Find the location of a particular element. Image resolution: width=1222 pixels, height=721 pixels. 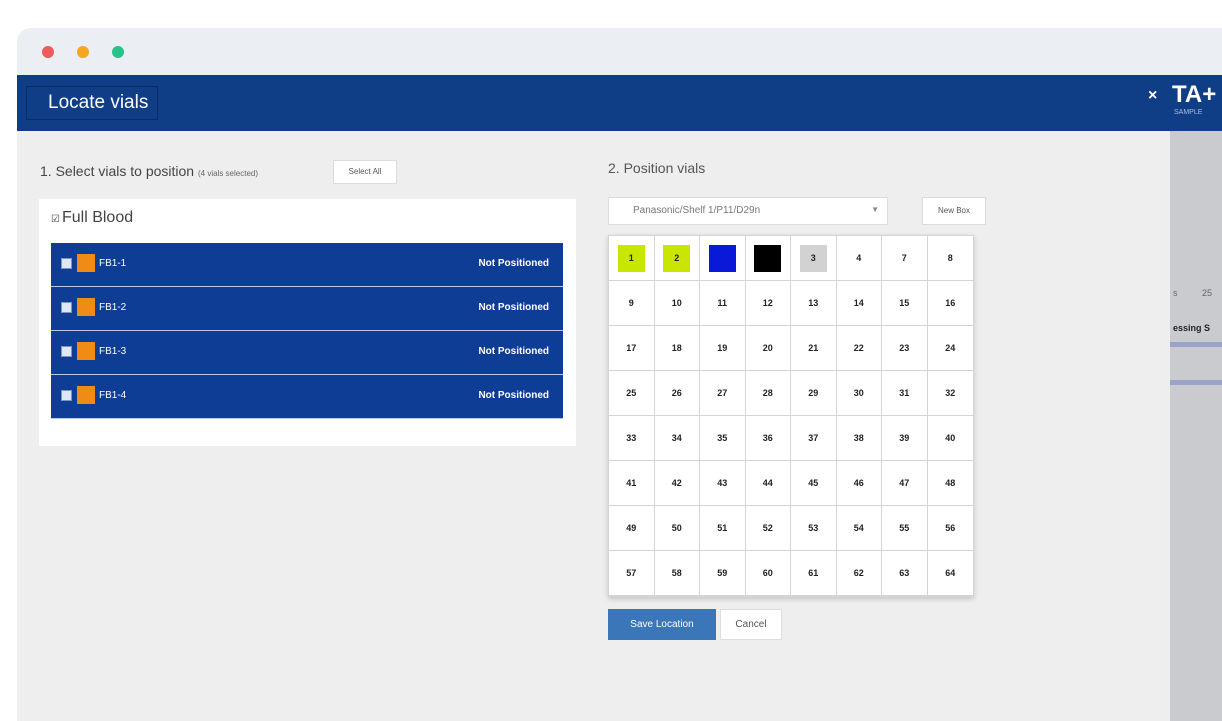

grid-cell: 63 is located at coordinates (905, 573).